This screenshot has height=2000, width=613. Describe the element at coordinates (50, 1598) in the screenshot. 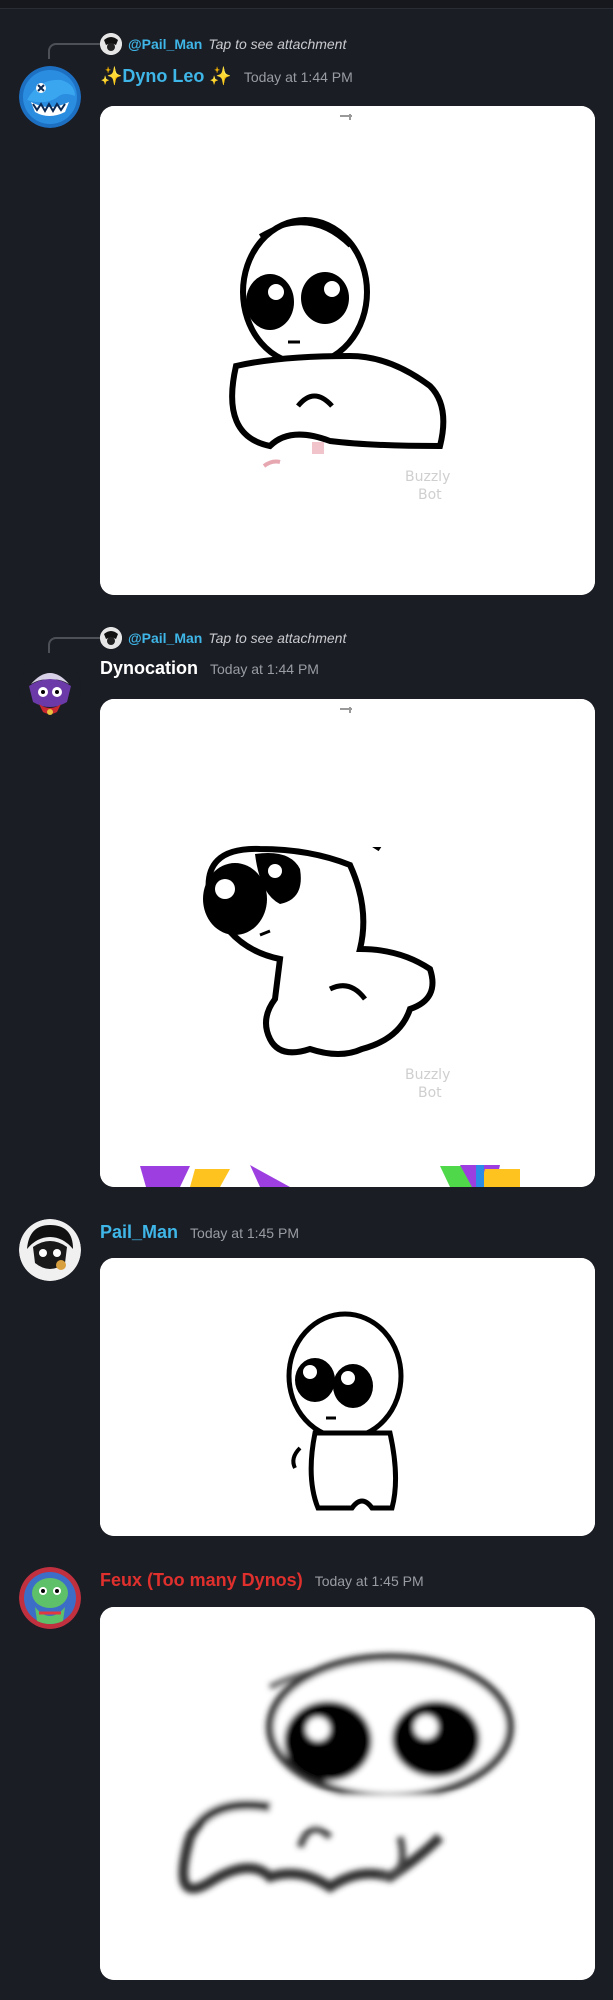

I see `green-character-avatar` at that location.